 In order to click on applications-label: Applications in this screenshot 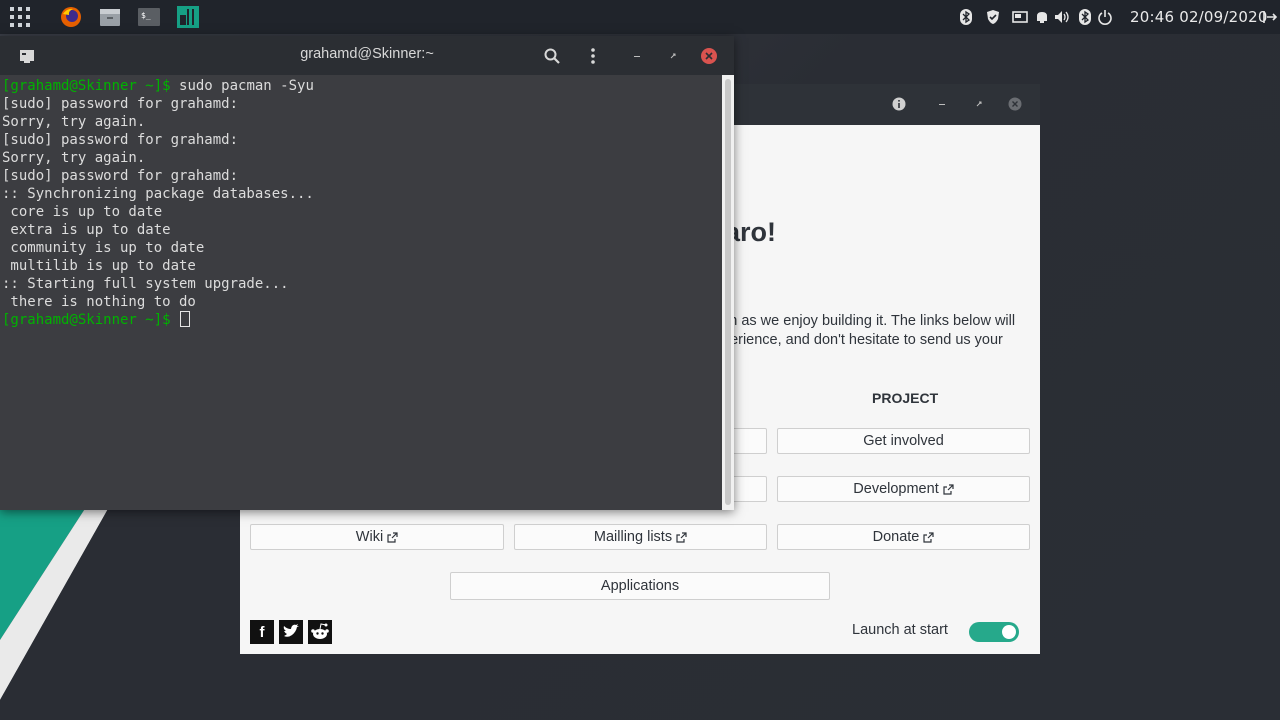, I will do `click(640, 586)`.